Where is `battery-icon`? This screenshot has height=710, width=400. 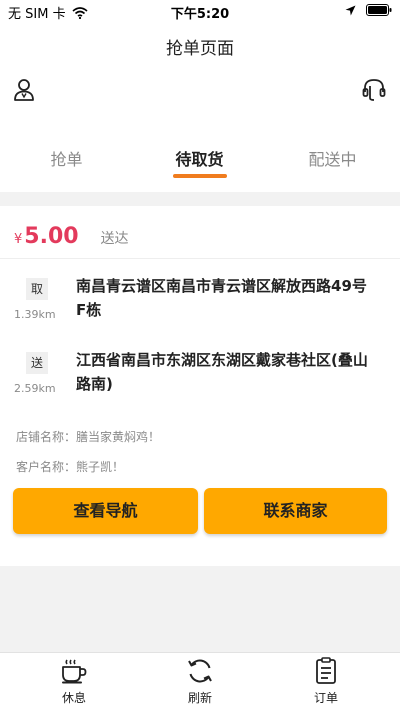 battery-icon is located at coordinates (379, 10).